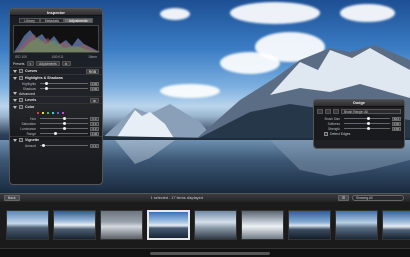 This screenshot has height=257, width=410. Describe the element at coordinates (56, 39) in the screenshot. I see `histogram` at that location.